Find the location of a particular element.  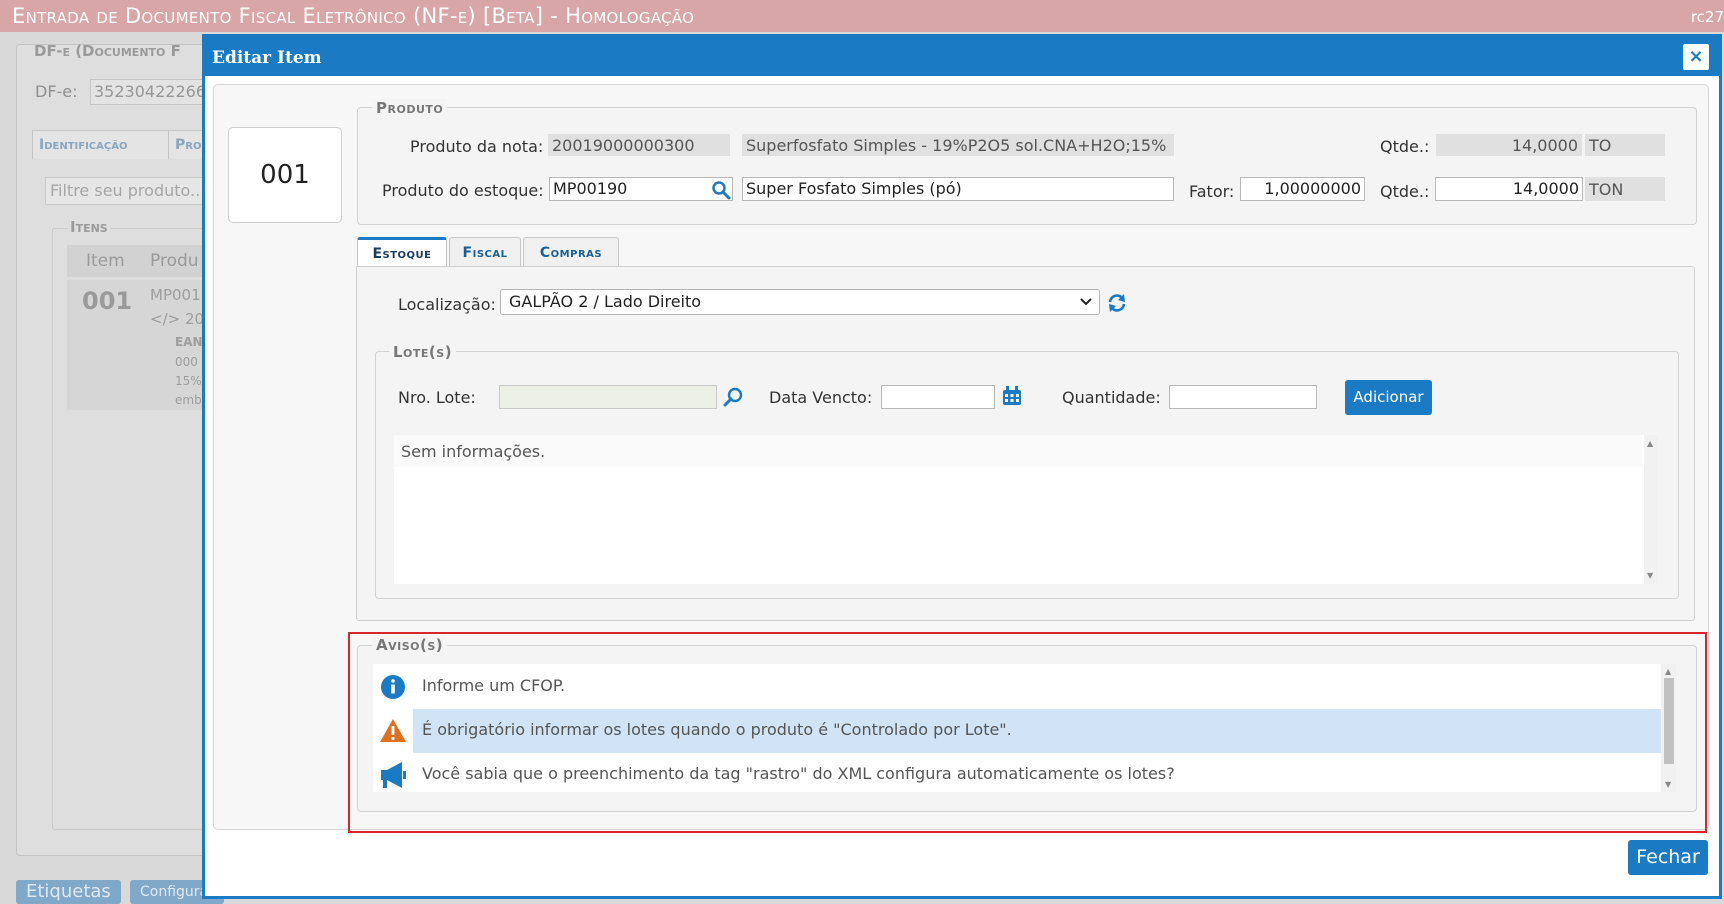

dialog-header is located at coordinates (962, 55).